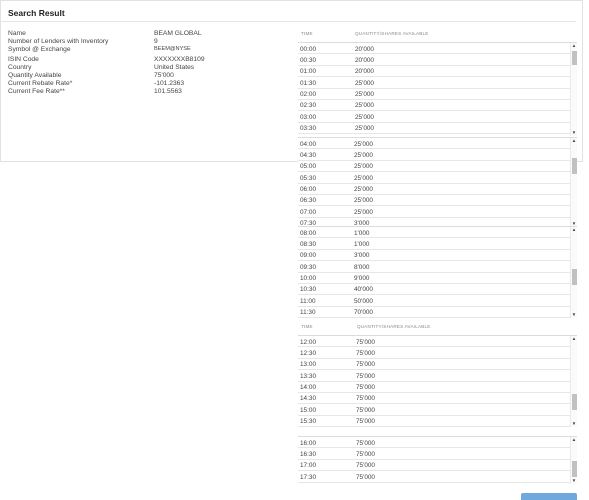 The width and height of the screenshot is (589, 500). I want to click on grid-cell-time: 06:00, so click(308, 190).